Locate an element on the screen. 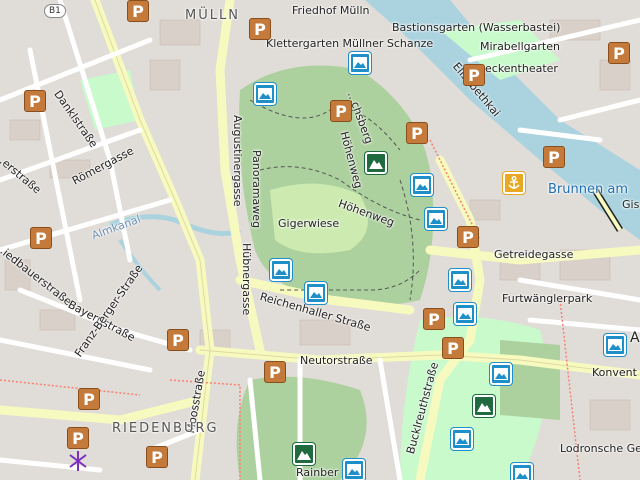 Image resolution: width=640 pixels, height=480 pixels. label-furtwaenglerpark: Furtwänglerpark is located at coordinates (547, 298).